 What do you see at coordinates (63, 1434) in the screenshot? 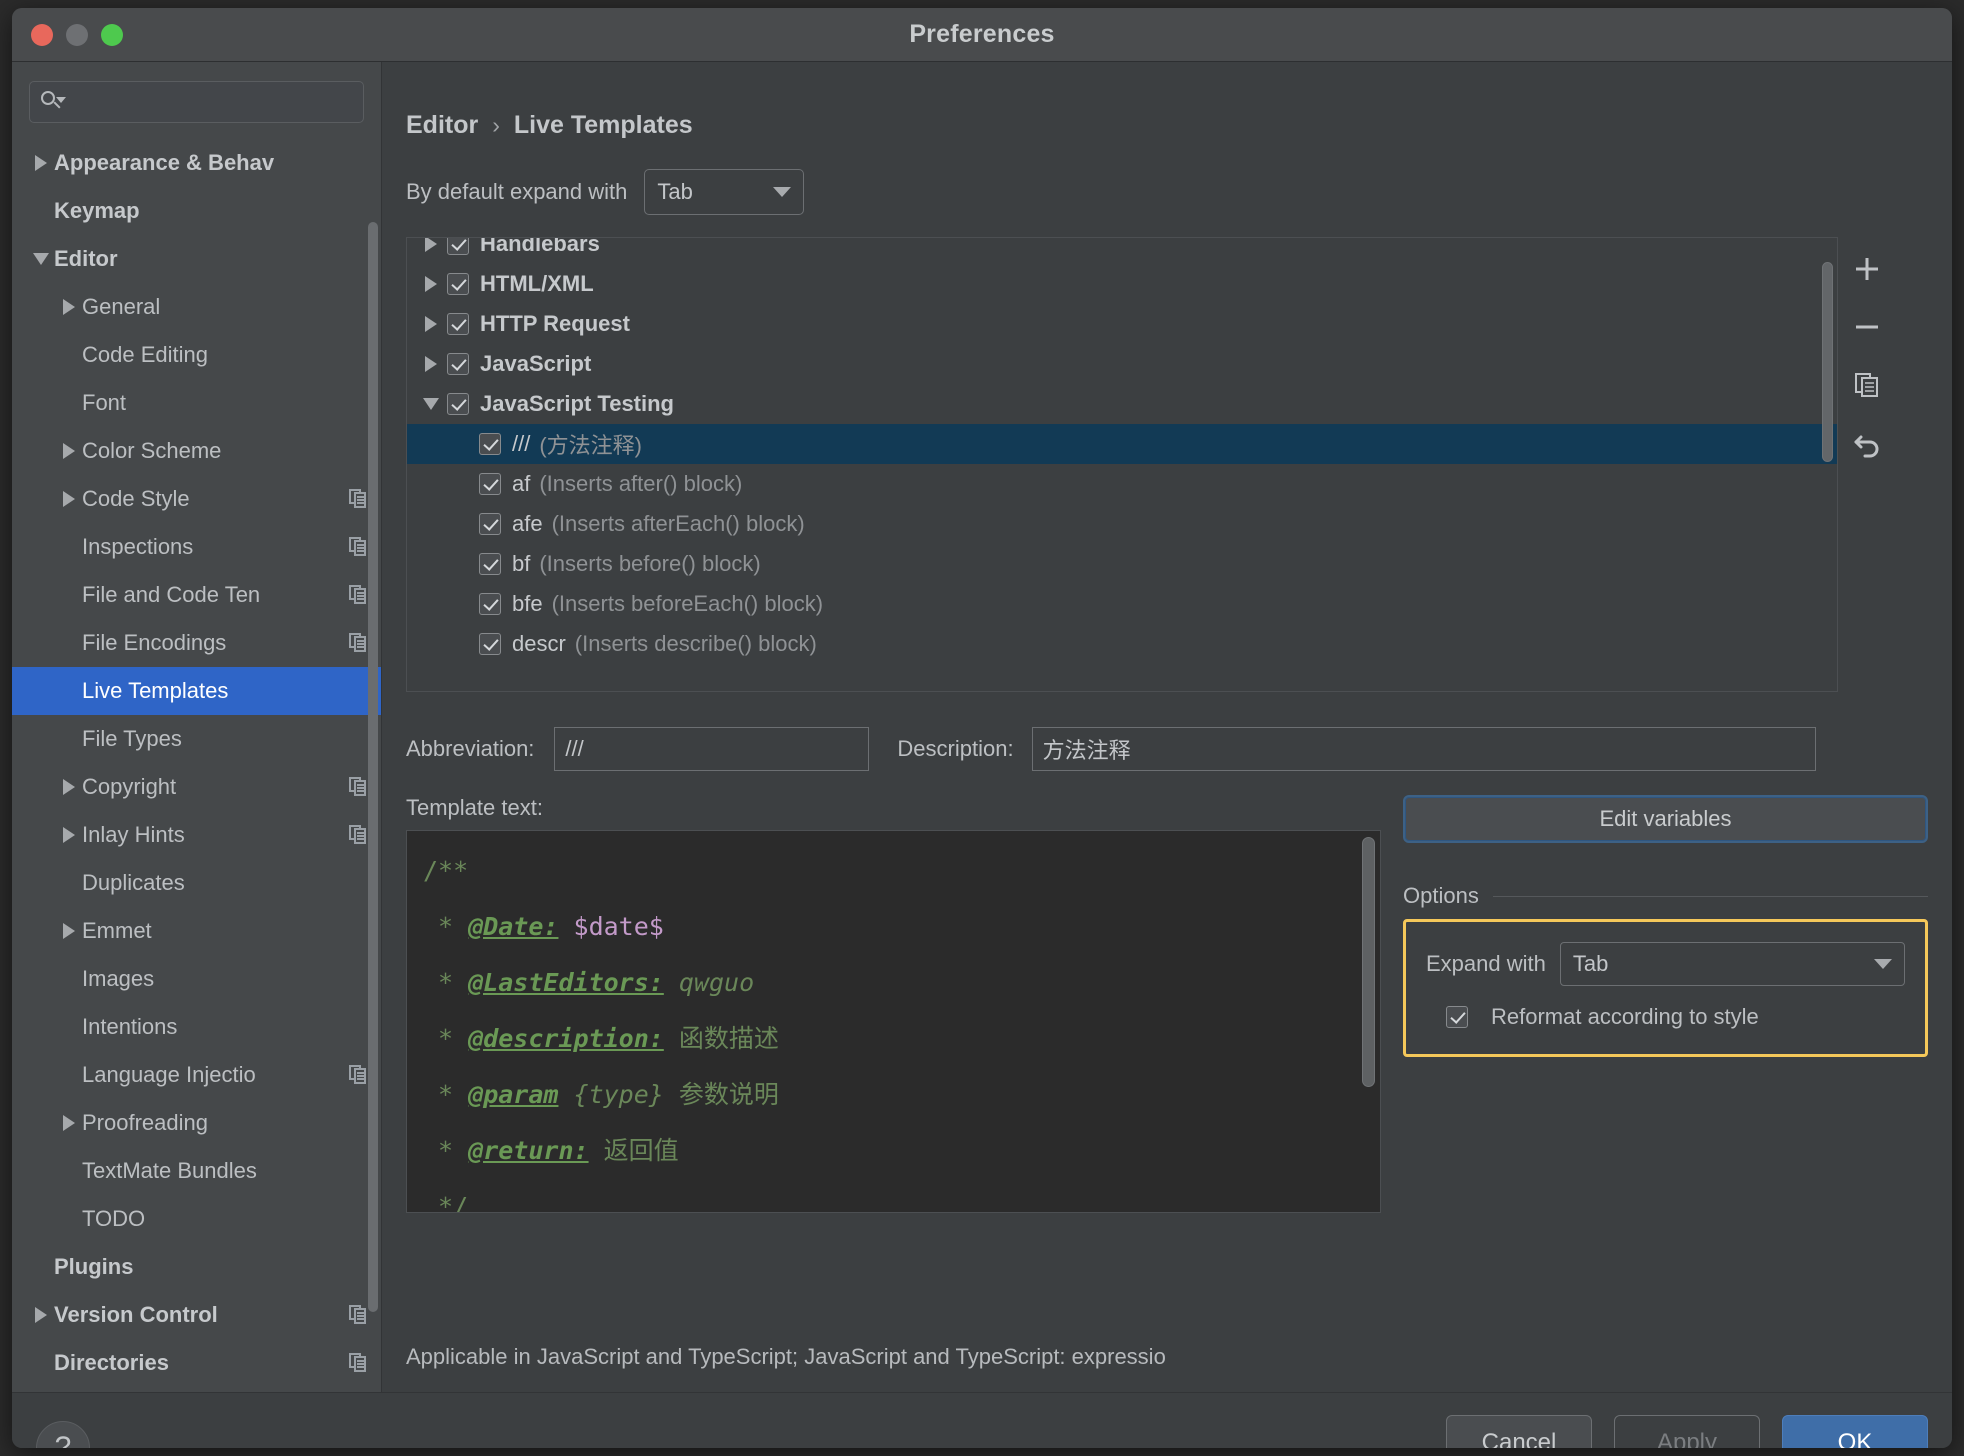
I see `help-button: ?` at bounding box center [63, 1434].